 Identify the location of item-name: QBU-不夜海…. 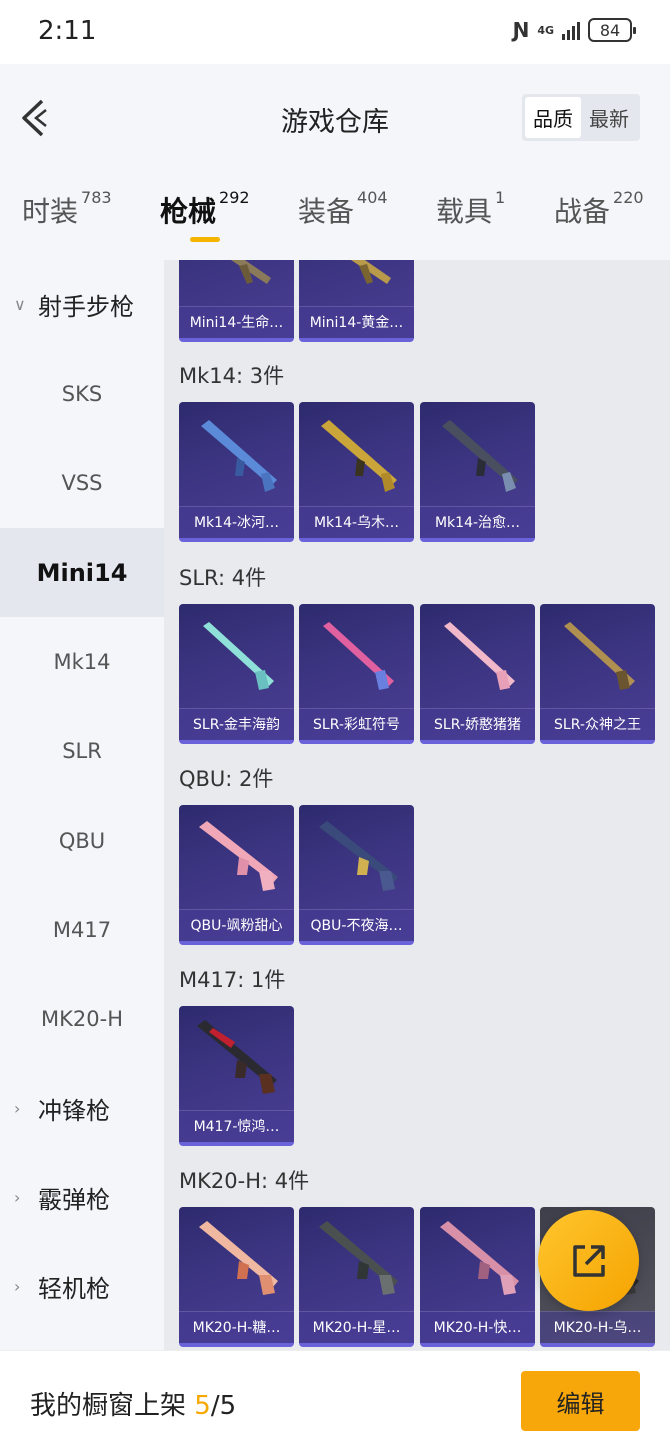
(356, 925).